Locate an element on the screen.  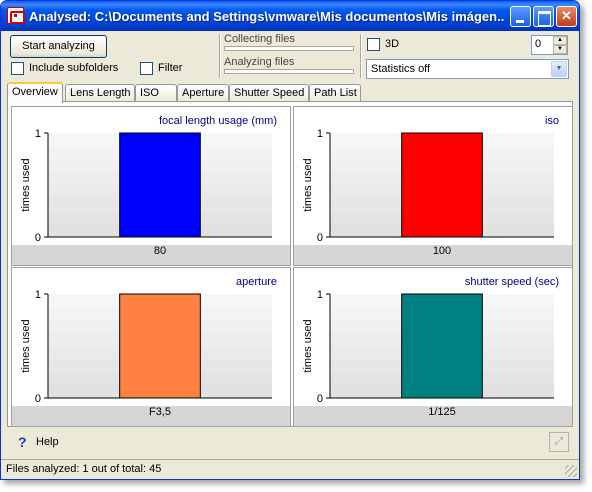
analyzing-progress is located at coordinates (289, 71).